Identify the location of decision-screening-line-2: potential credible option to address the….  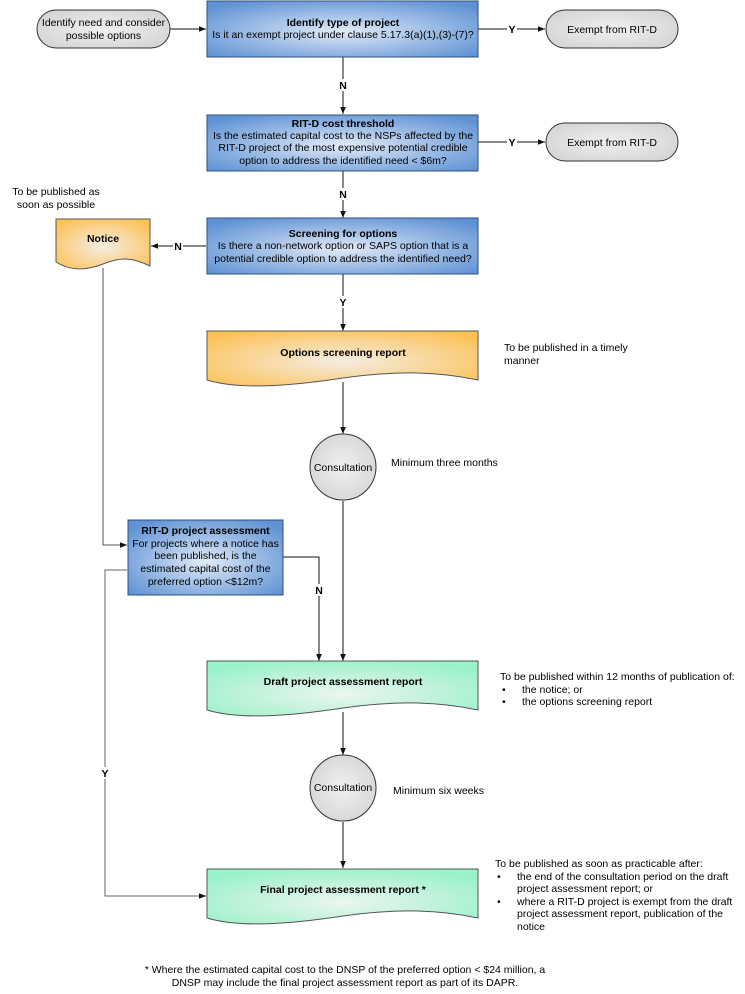
(343, 259).